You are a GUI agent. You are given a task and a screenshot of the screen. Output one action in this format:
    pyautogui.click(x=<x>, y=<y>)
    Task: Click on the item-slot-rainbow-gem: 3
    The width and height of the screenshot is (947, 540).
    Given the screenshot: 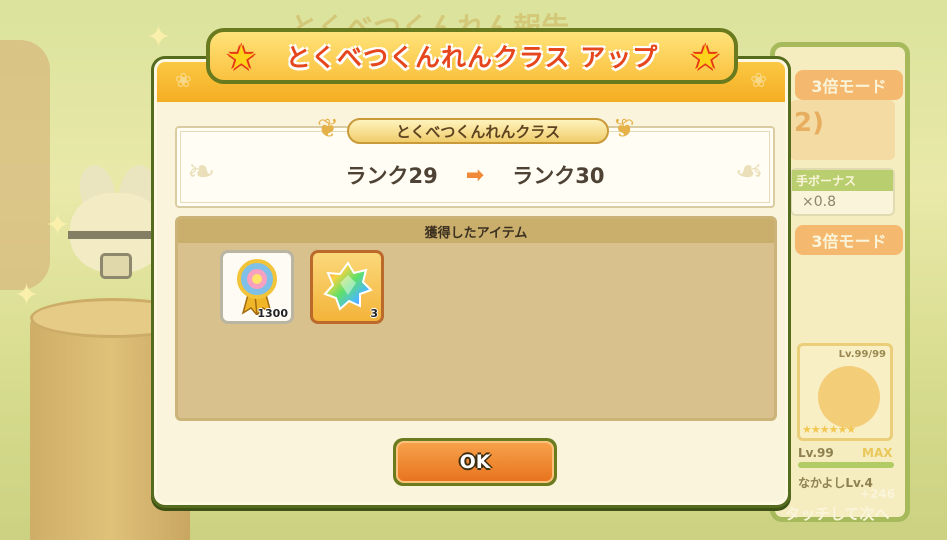 What is the action you would take?
    pyautogui.click(x=347, y=287)
    